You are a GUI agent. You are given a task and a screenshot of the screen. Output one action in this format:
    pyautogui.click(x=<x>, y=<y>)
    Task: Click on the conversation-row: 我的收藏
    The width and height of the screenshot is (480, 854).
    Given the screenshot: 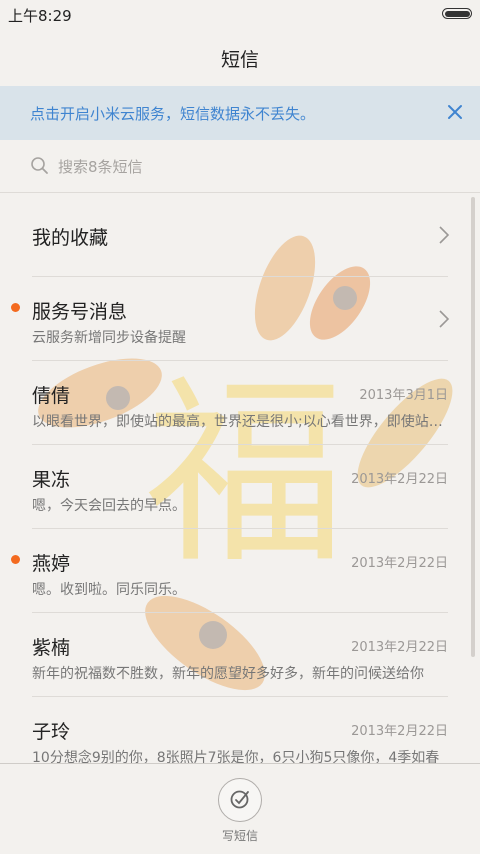 What is the action you would take?
    pyautogui.click(x=240, y=235)
    